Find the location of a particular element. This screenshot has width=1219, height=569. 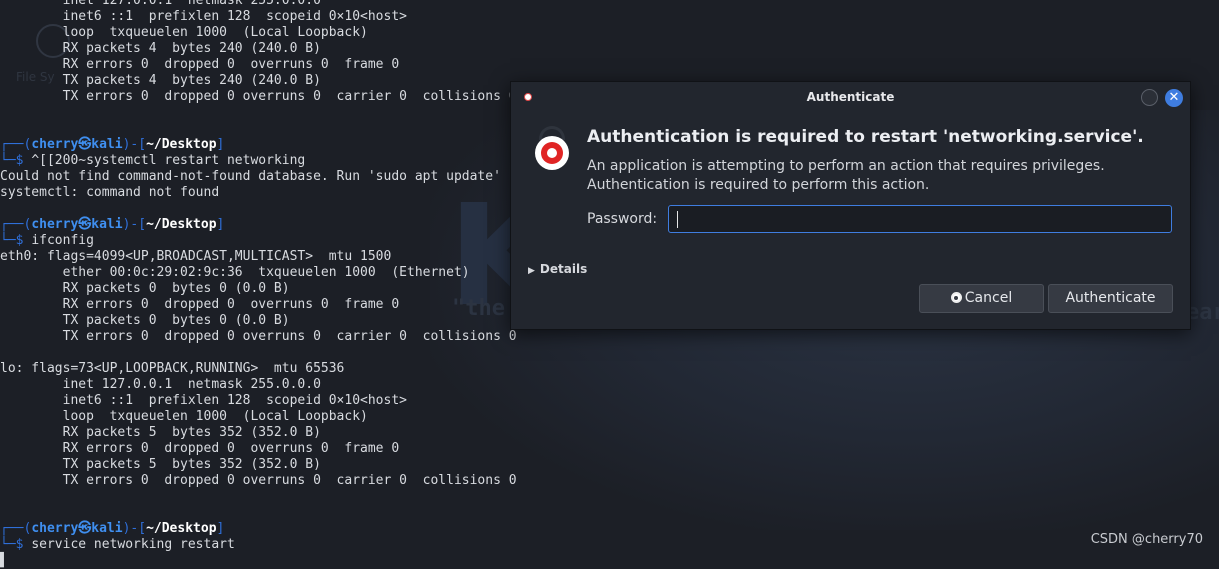

command-text: ifconfig is located at coordinates (62, 240).